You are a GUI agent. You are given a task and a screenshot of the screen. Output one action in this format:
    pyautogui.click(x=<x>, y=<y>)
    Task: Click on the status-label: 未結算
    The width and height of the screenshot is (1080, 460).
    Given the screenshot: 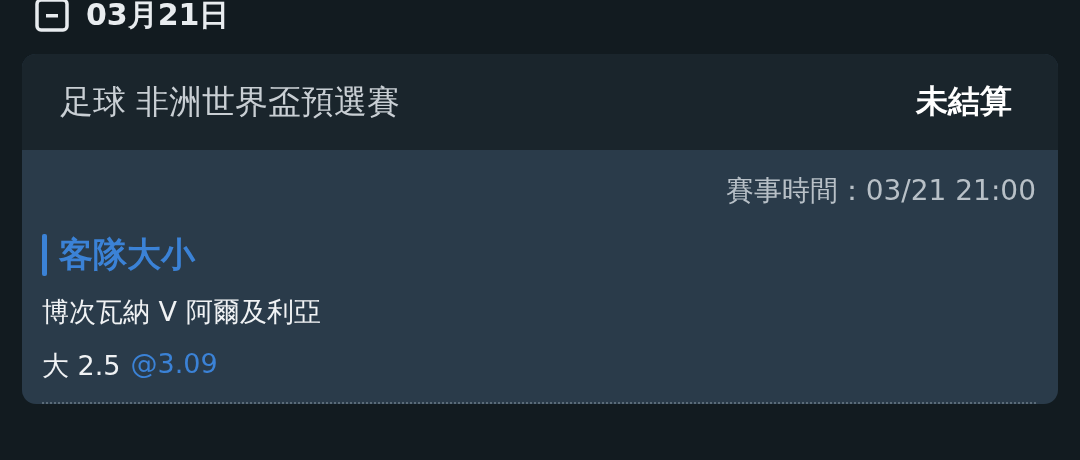 What is the action you would take?
    pyautogui.click(x=964, y=101)
    